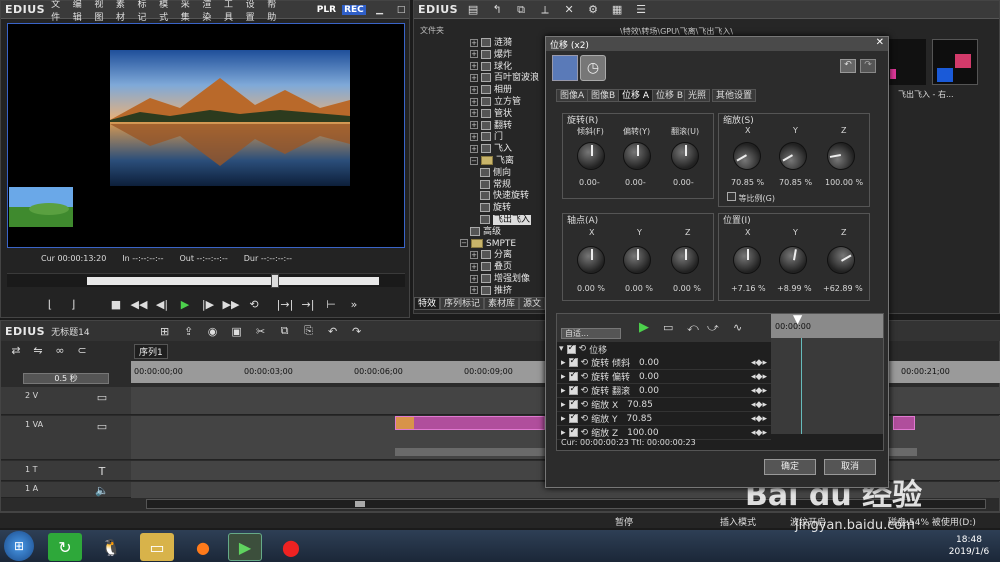 The height and width of the screenshot is (562, 1000). What do you see at coordinates (491, 126) in the screenshot?
I see `tree-item: + 翻转` at bounding box center [491, 126].